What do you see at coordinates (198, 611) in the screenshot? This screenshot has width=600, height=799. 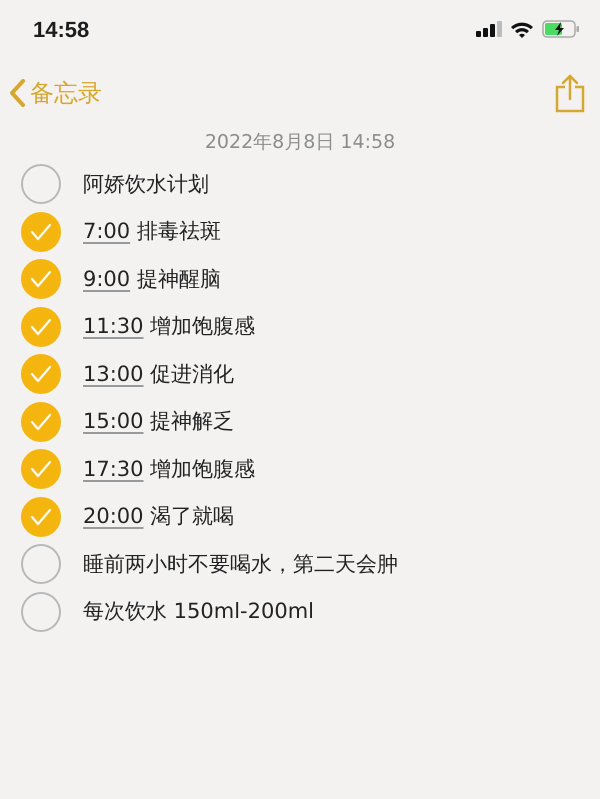 I see `checklist-item-text: 每次饮水 150ml-200ml` at bounding box center [198, 611].